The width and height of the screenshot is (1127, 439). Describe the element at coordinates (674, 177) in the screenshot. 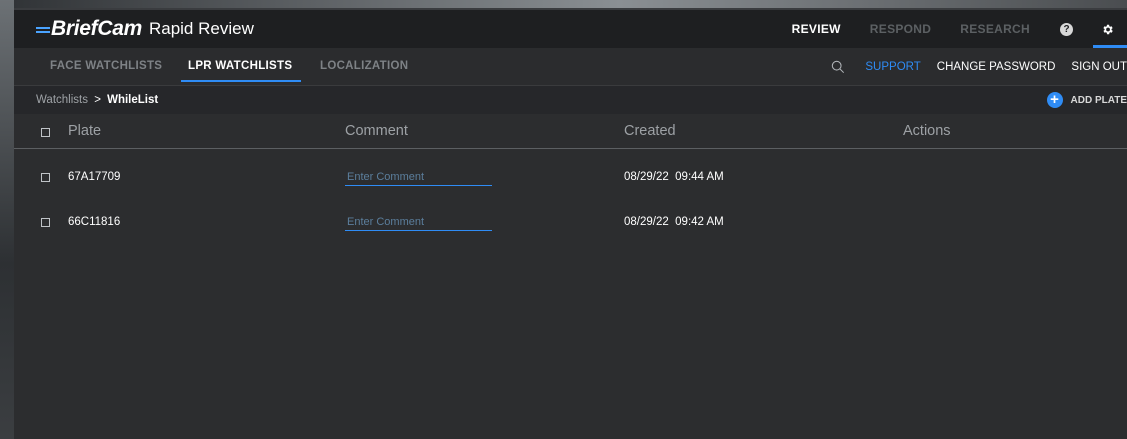

I see `created-value: 08/29/22 09:44 AM` at that location.